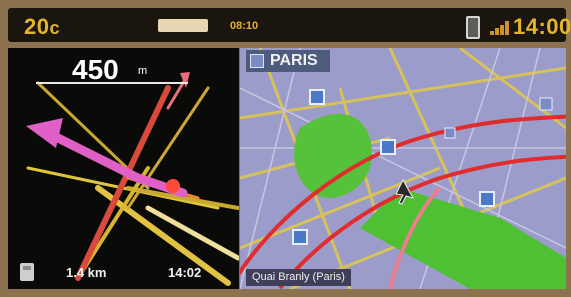 Image resolution: width=571 pixels, height=297 pixels. Describe the element at coordinates (185, 272) in the screenshot. I see `arrival-time: 14:02` at that location.